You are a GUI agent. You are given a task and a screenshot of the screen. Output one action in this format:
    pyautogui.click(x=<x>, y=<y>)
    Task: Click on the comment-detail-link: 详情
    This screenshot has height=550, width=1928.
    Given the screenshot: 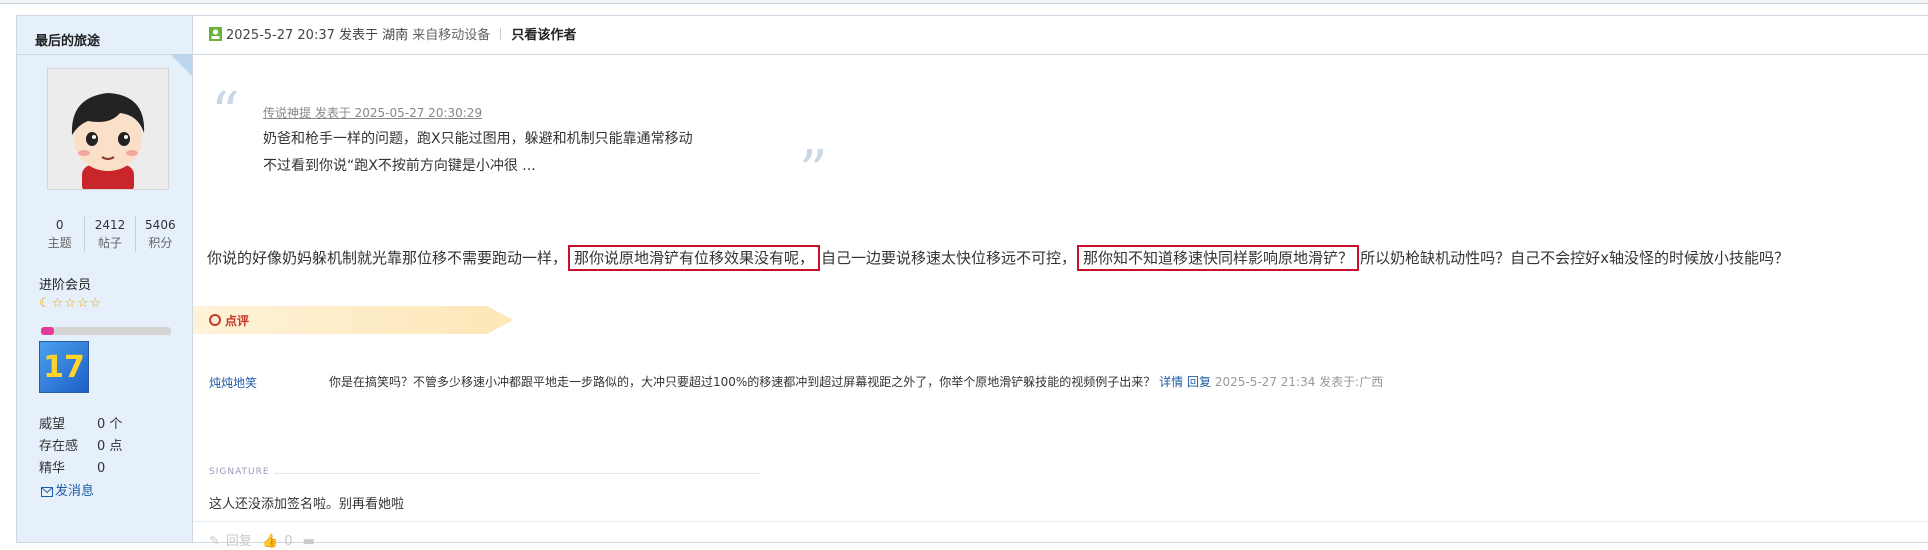 What is the action you would take?
    pyautogui.click(x=1171, y=382)
    